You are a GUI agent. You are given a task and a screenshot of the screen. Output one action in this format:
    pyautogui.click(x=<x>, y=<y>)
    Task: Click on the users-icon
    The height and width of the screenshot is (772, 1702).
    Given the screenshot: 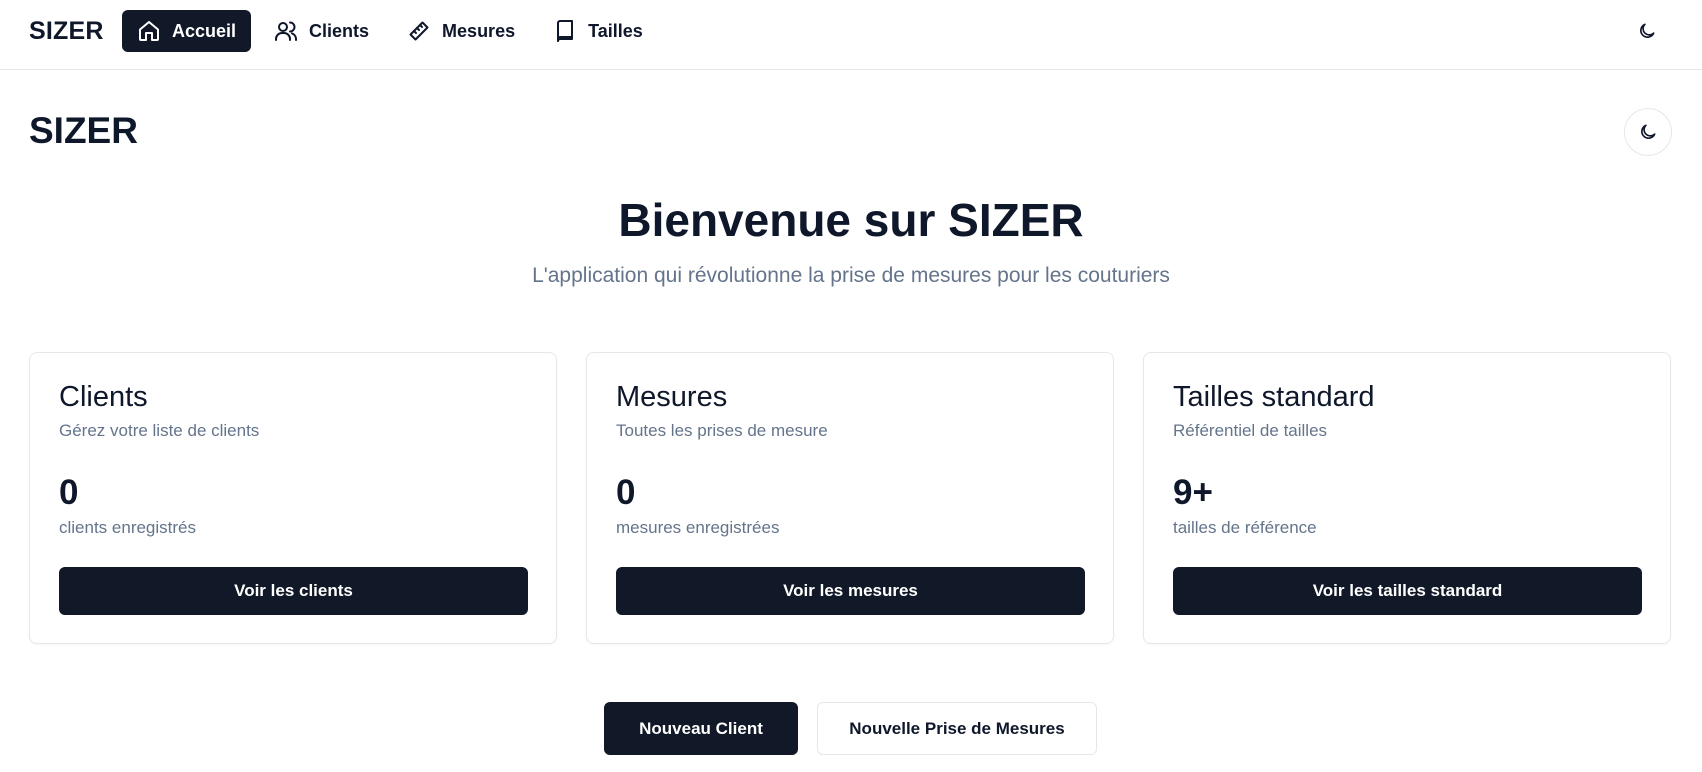 What is the action you would take?
    pyautogui.click(x=286, y=31)
    